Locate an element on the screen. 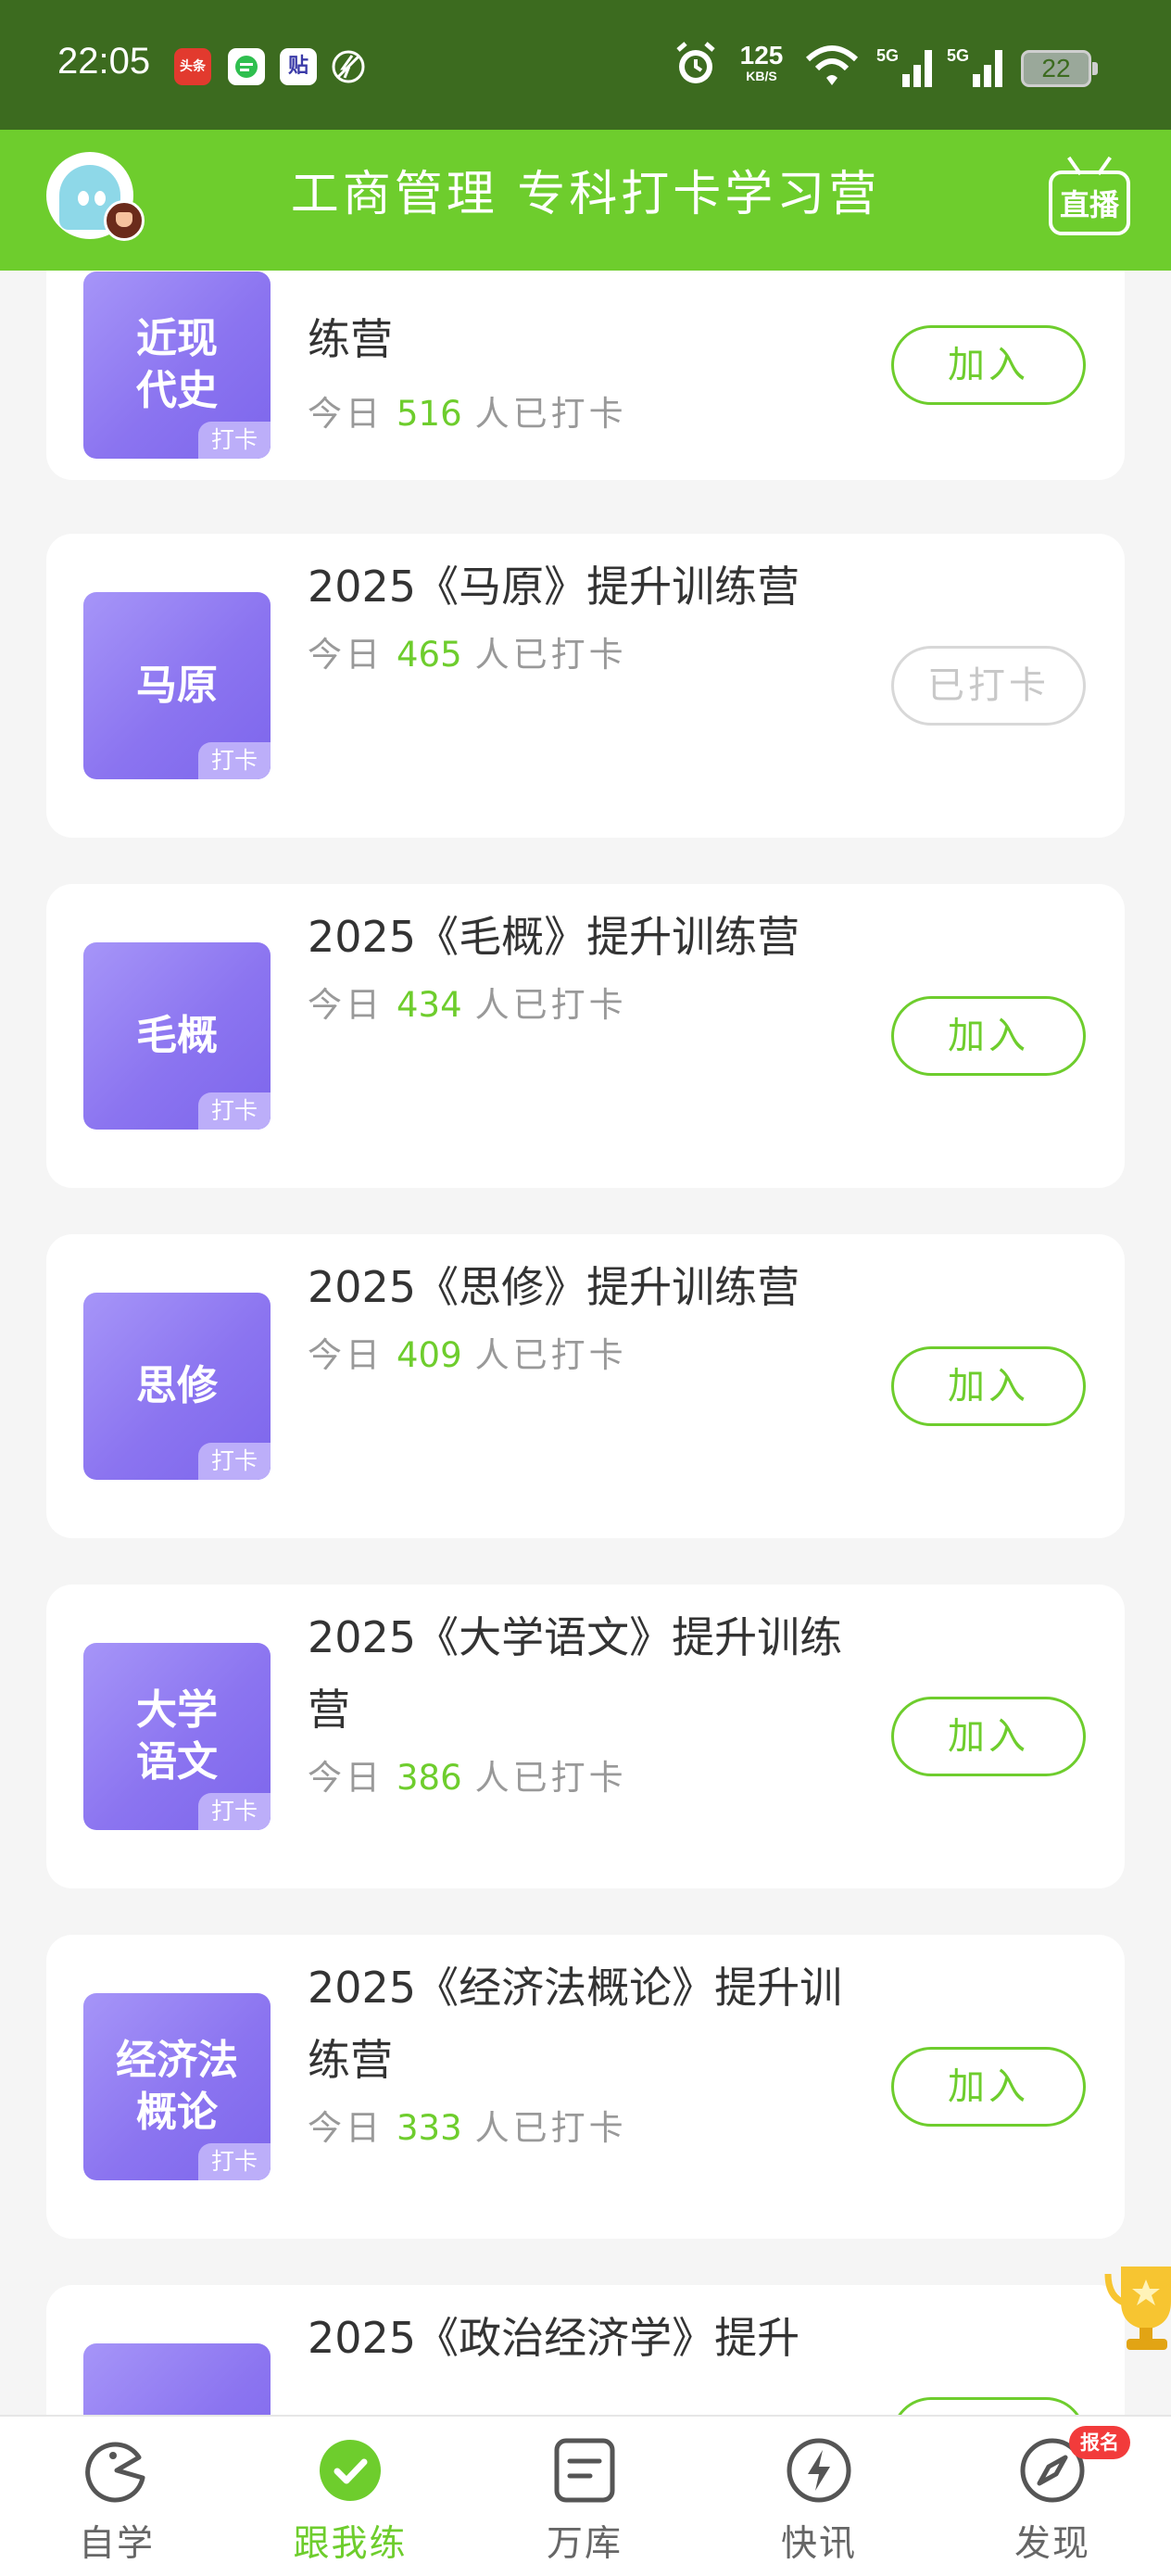 This screenshot has width=1171, height=2576. course-card: 近现 代史 打卡 练营 今日 516 人已打卡 加入 is located at coordinates (585, 375).